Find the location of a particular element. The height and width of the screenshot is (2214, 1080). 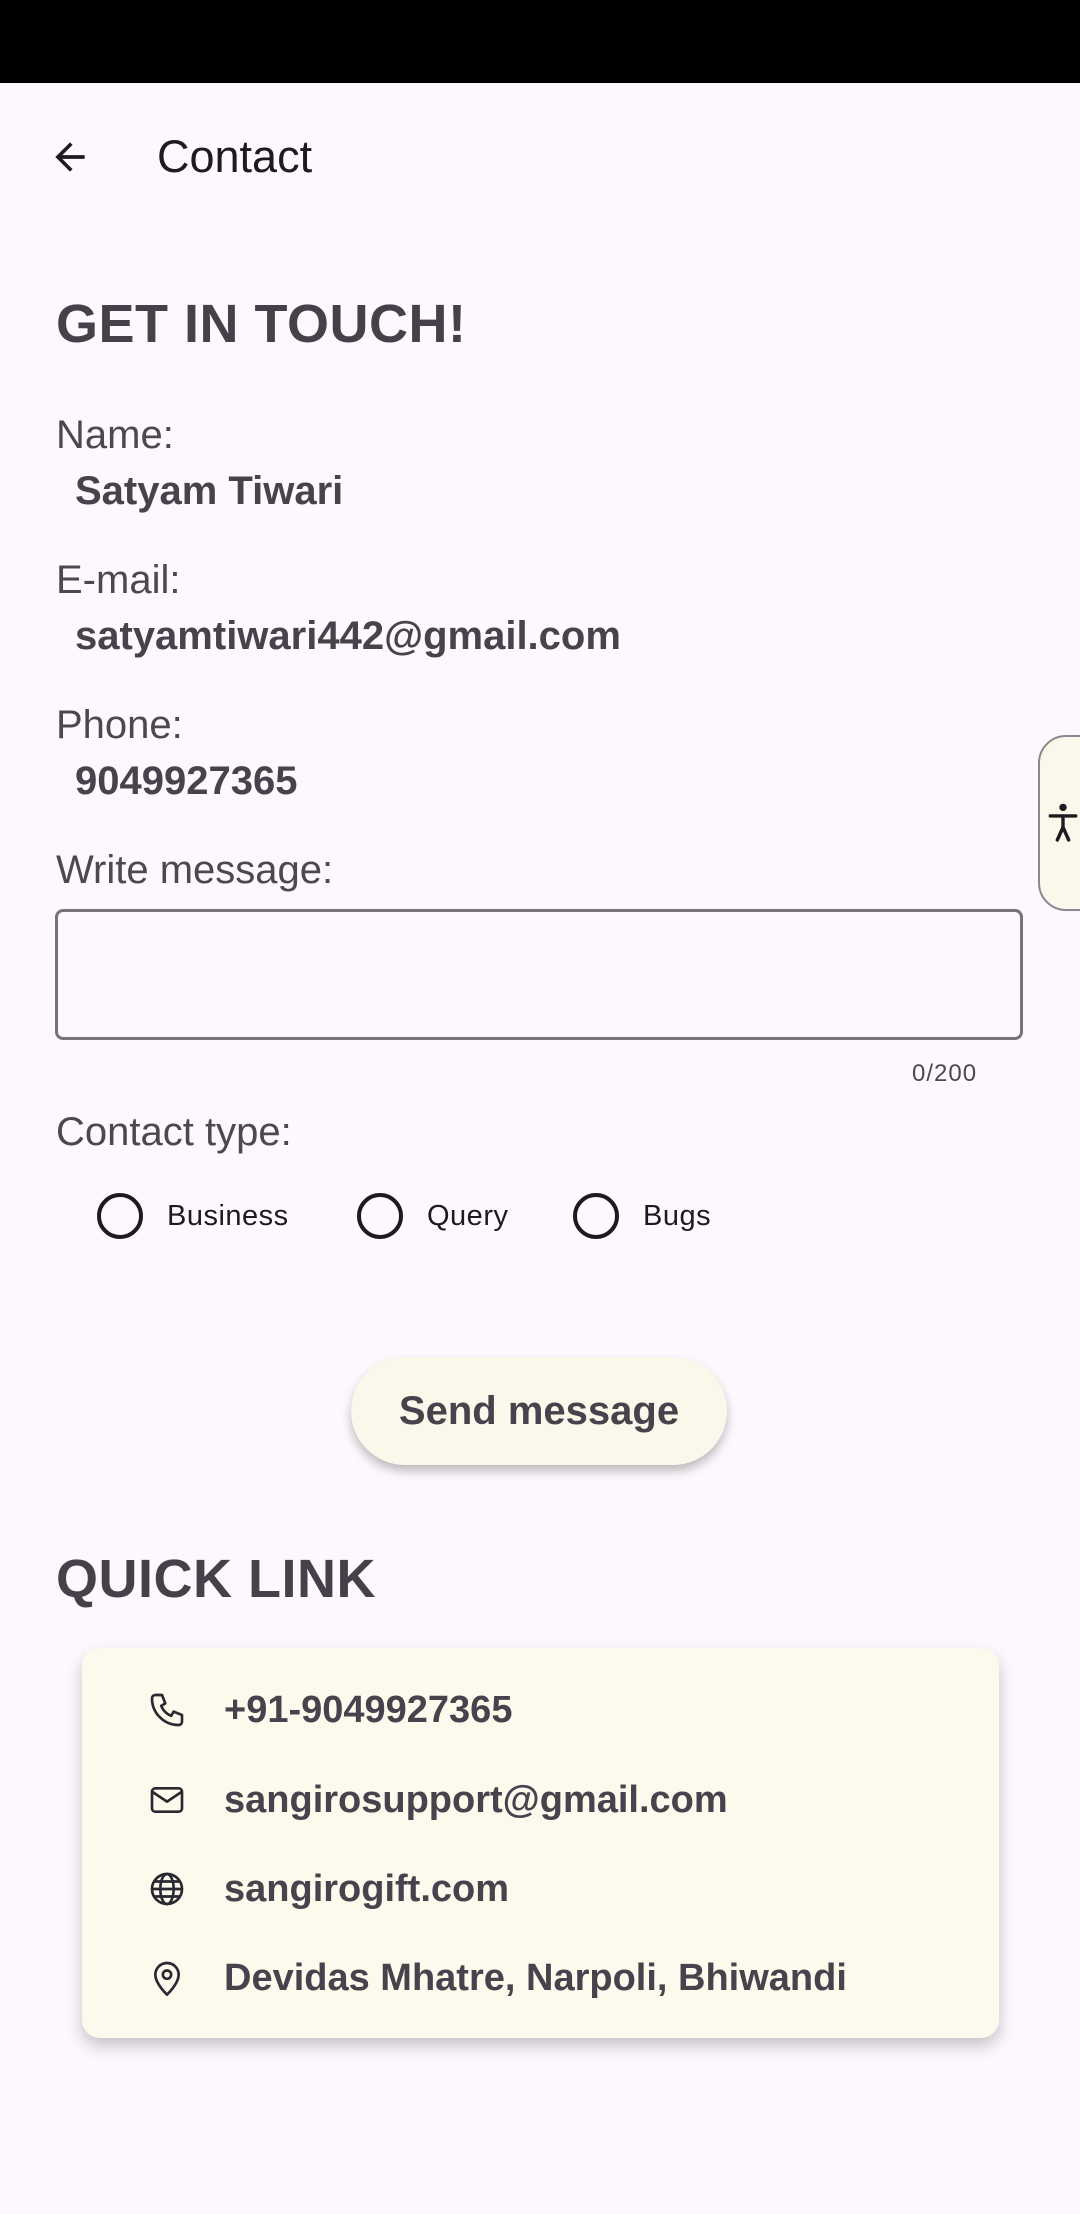

status-bar is located at coordinates (540, 41).